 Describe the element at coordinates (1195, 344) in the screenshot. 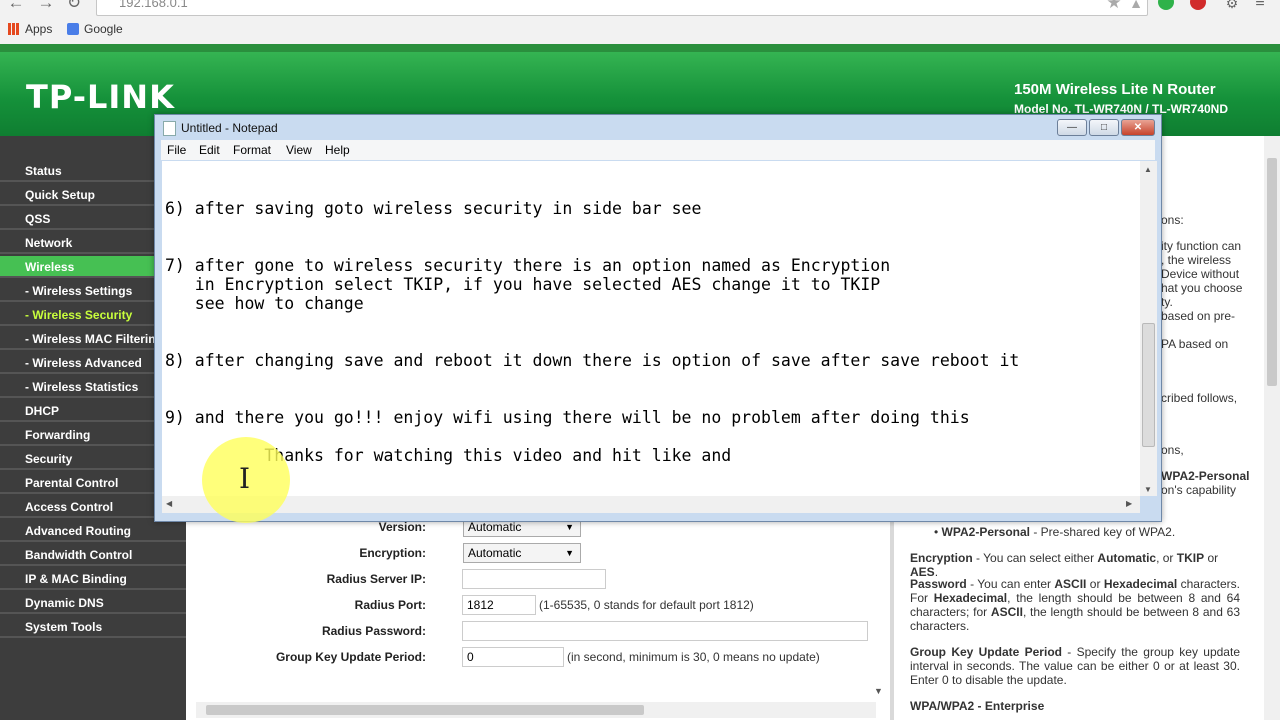

I see `help-fragment: PA based on` at that location.